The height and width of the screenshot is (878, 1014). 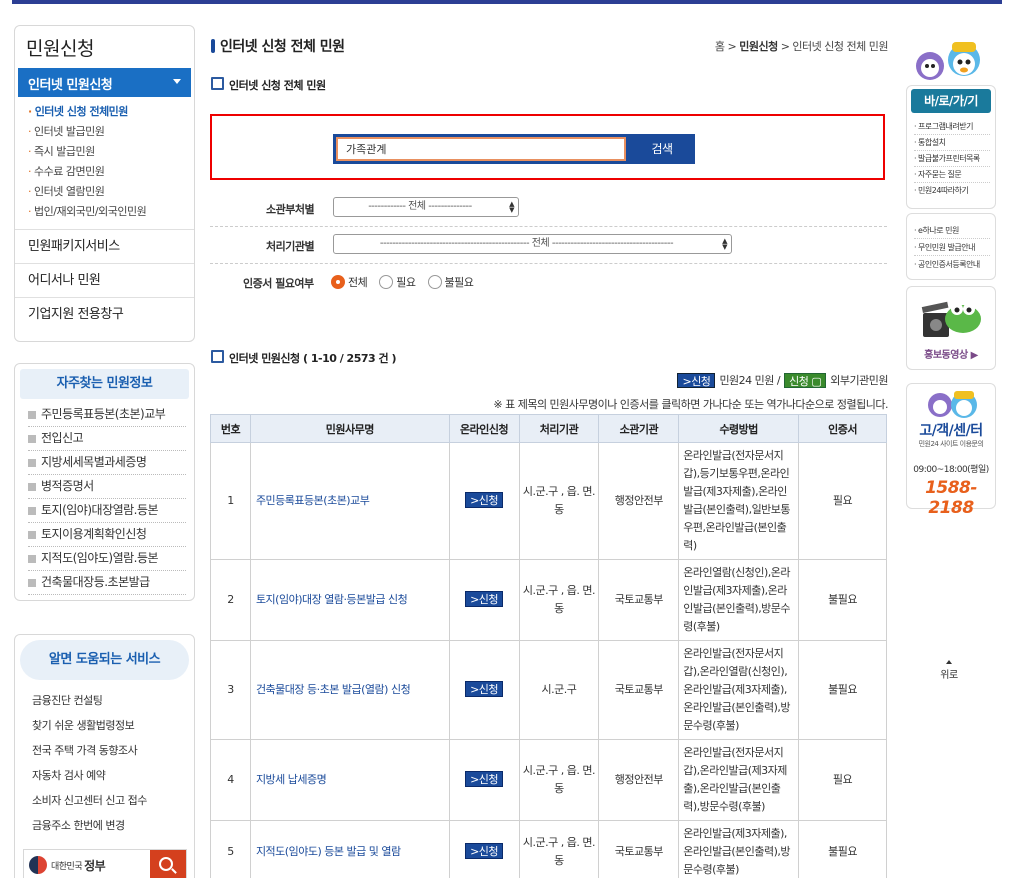 I want to click on quick-list: 프로그램내려받기 통합설치 발급불가프린터목록 자주묻는 질문 민원24따라하기, so click(x=952, y=159).